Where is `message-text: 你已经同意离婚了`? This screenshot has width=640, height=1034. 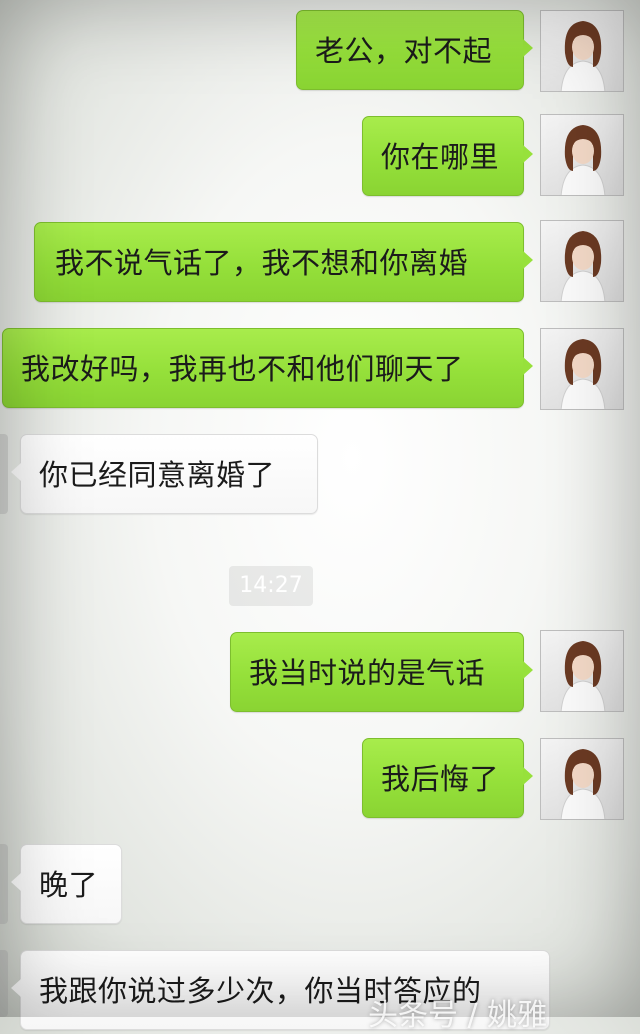 message-text: 你已经同意离婚了 is located at coordinates (157, 475).